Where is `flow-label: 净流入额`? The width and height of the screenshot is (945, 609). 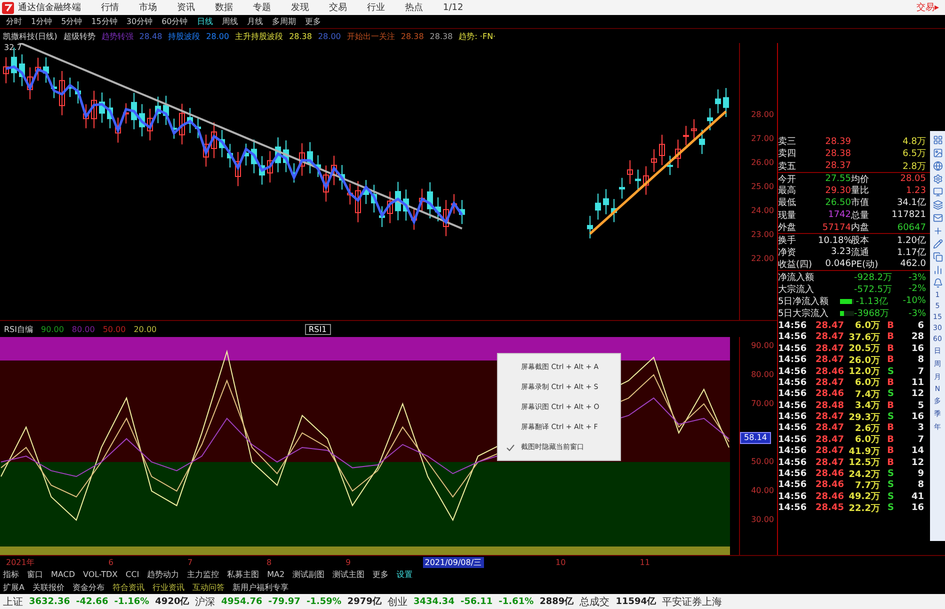
flow-label: 净流入额 is located at coordinates (796, 278).